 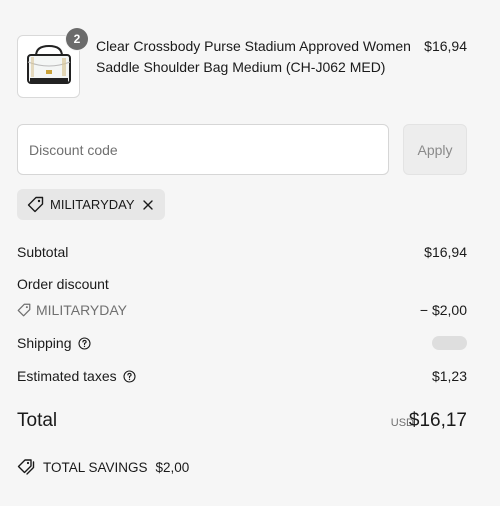 What do you see at coordinates (445, 252) in the screenshot?
I see `subtotal-value: $16,94` at bounding box center [445, 252].